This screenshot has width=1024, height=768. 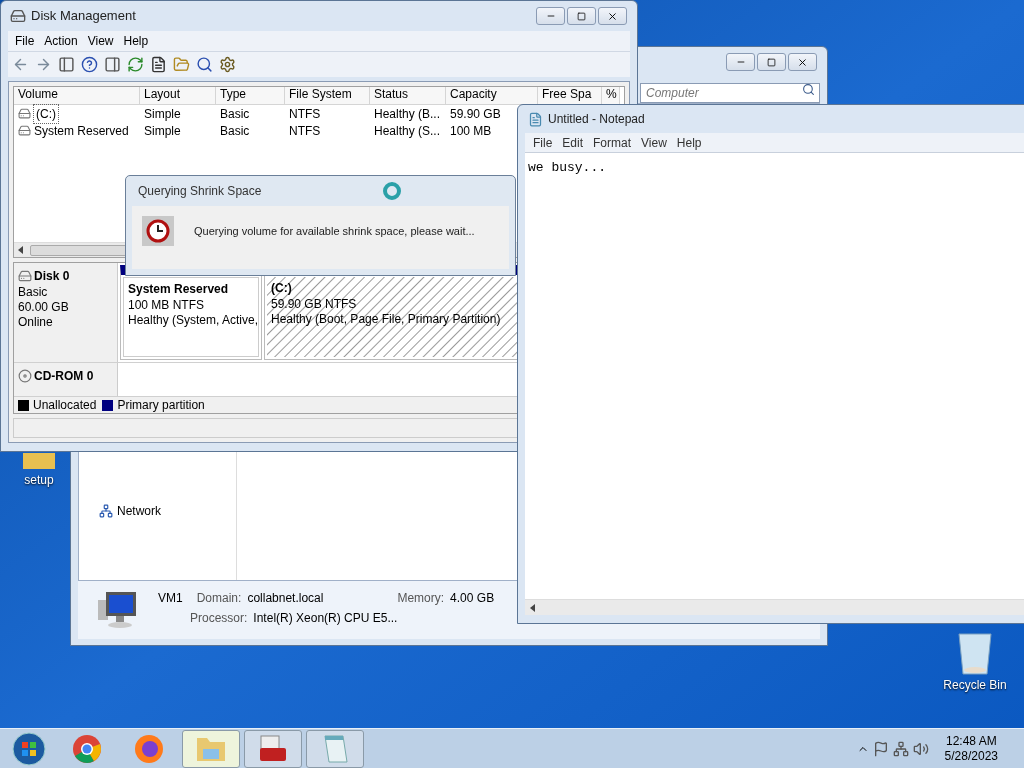 I want to click on clock: 12:48 AM 5/28/2023, so click(x=971, y=748).